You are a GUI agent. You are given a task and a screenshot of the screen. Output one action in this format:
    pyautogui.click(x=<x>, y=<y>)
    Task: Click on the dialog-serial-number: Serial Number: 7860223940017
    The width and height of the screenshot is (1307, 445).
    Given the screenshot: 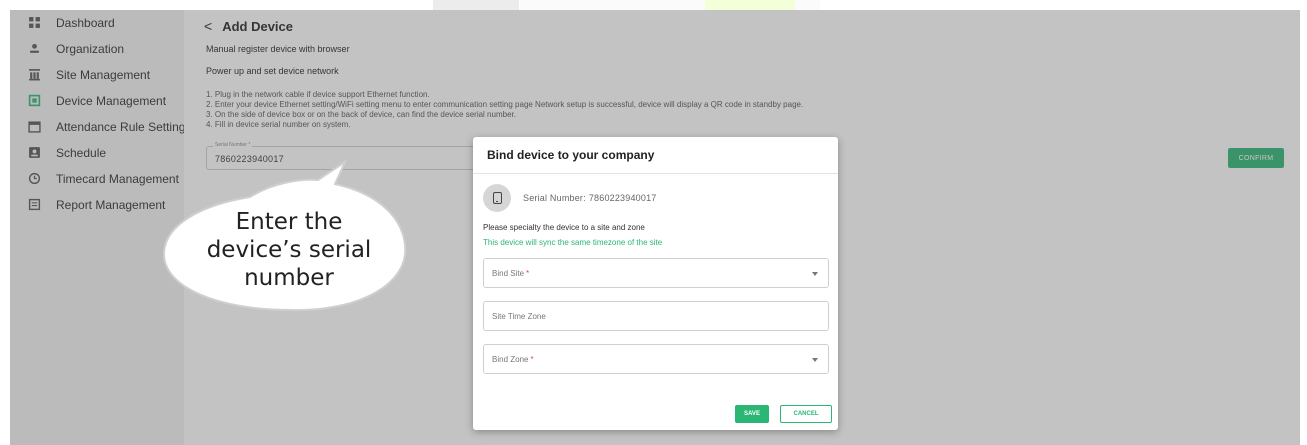 What is the action you would take?
    pyautogui.click(x=590, y=198)
    